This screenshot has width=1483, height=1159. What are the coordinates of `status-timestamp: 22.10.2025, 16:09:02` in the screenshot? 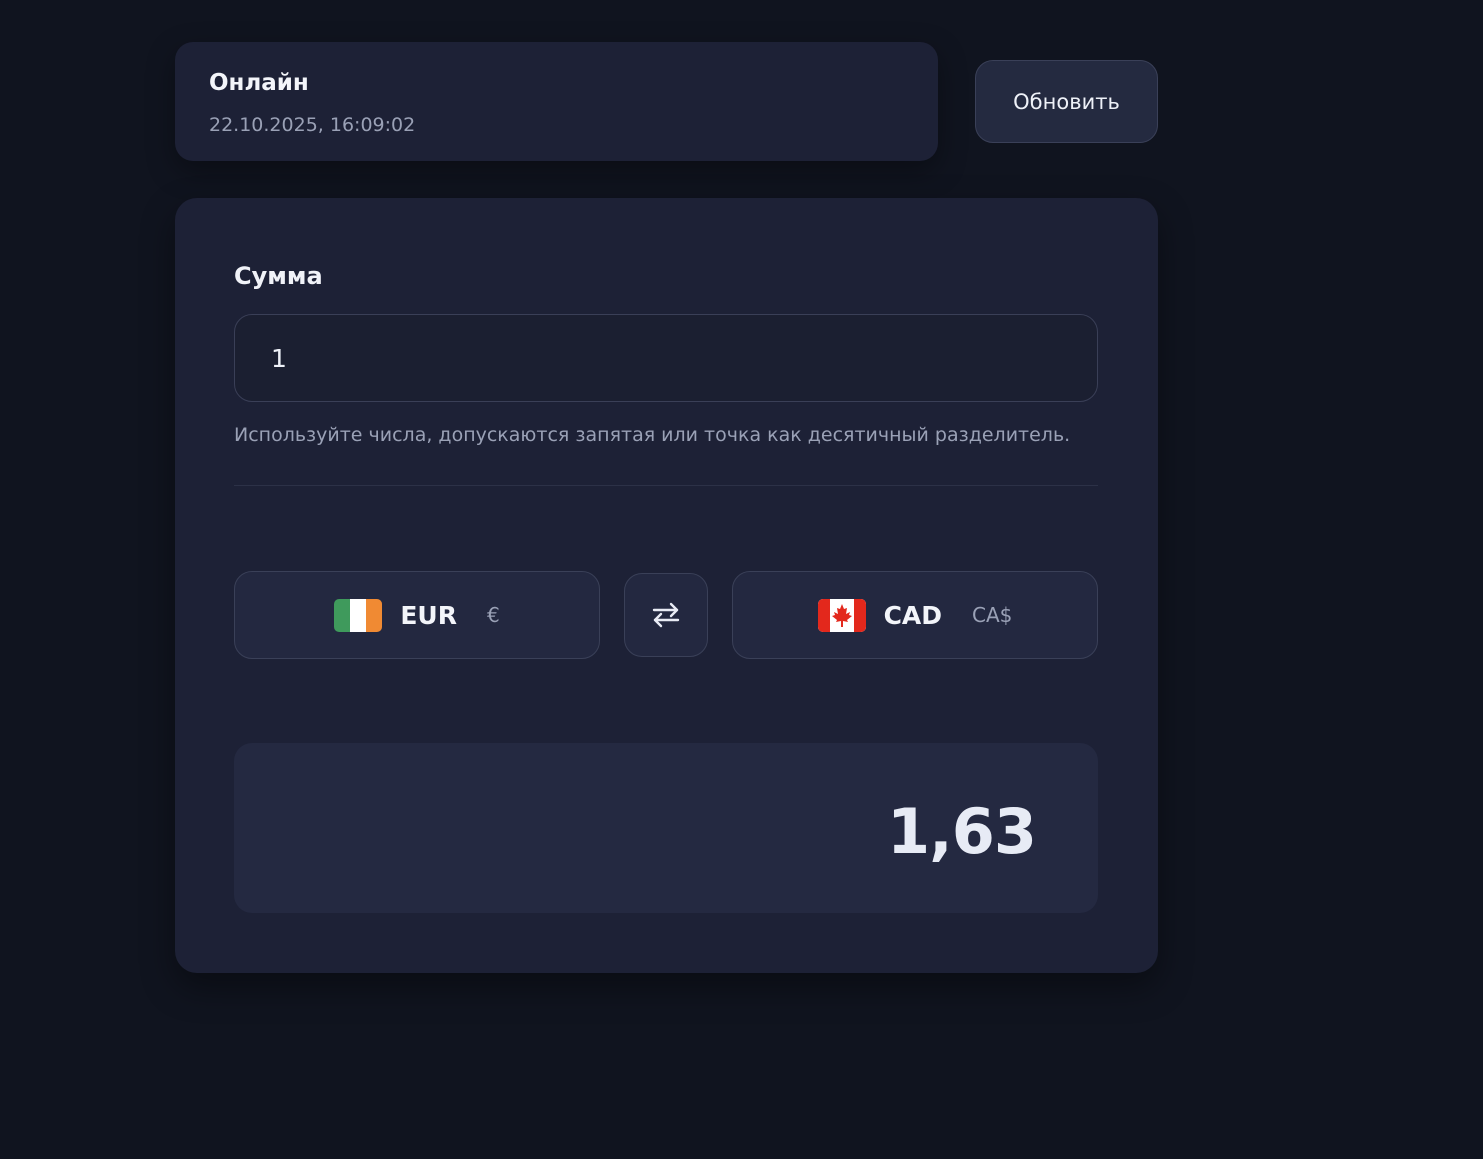 It's located at (312, 125).